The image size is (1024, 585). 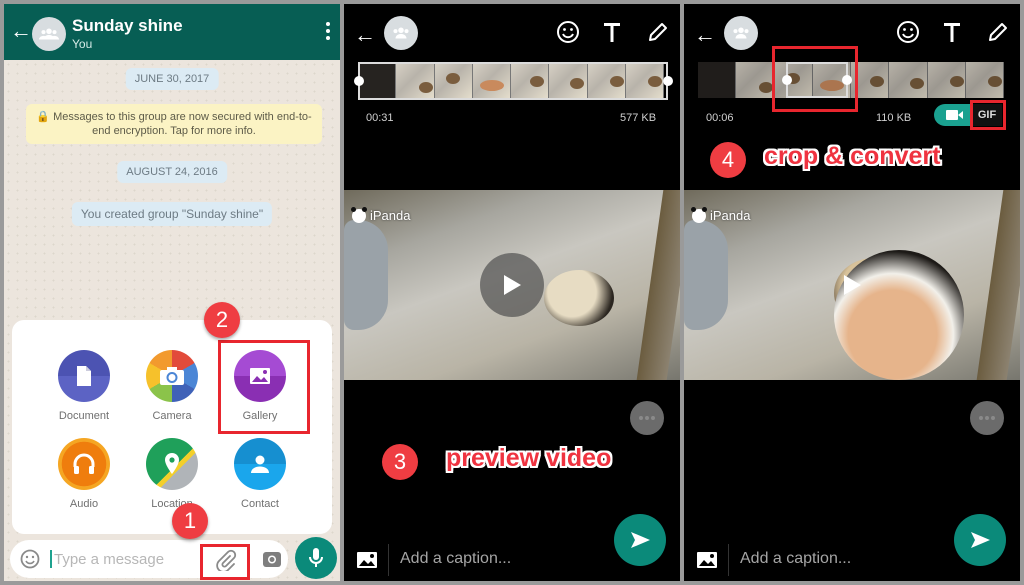 What do you see at coordinates (513, 81) in the screenshot?
I see `trim-selection` at bounding box center [513, 81].